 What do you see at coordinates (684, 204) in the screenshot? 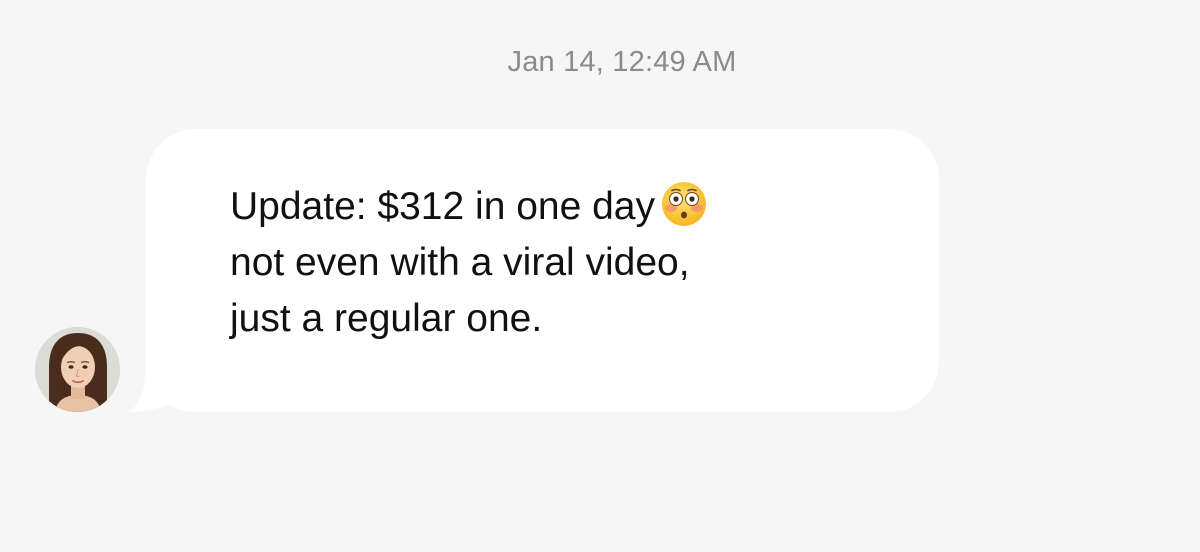
I see `flushed-face-emoji-icon` at bounding box center [684, 204].